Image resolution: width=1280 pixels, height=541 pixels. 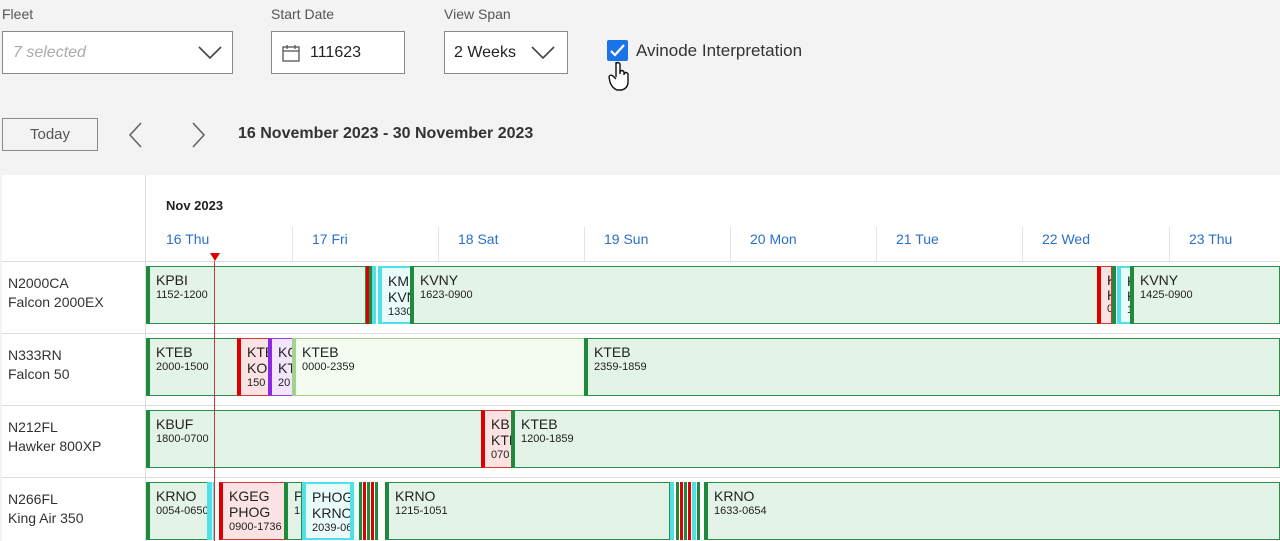 What do you see at coordinates (54, 437) in the screenshot?
I see `aircraft-row-label: N212FL Hawker 800XP` at bounding box center [54, 437].